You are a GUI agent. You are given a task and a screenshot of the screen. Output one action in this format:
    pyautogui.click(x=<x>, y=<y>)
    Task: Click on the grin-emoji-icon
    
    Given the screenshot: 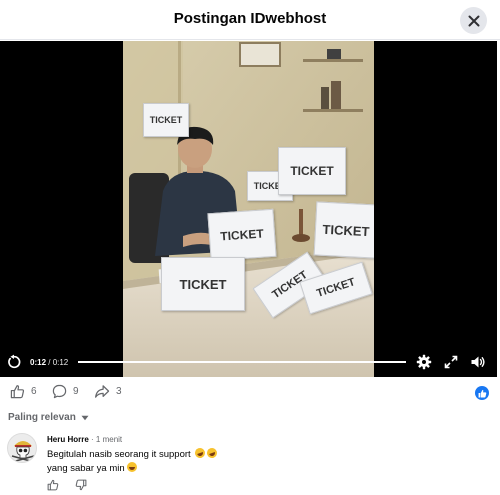 What is the action you would take?
    pyautogui.click(x=131, y=467)
    